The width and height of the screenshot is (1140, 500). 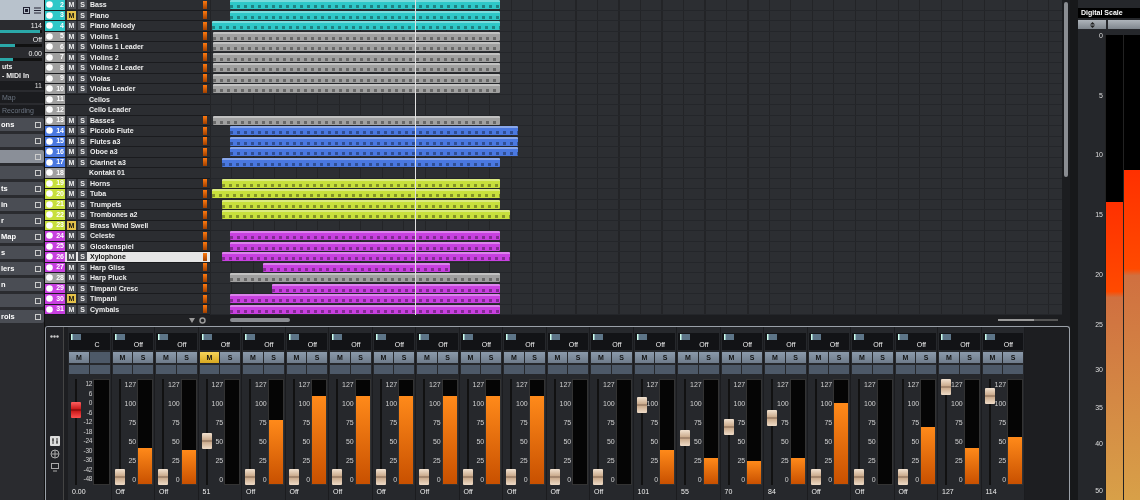 What do you see at coordinates (54, 454) in the screenshot?
I see `globe-icon` at bounding box center [54, 454].